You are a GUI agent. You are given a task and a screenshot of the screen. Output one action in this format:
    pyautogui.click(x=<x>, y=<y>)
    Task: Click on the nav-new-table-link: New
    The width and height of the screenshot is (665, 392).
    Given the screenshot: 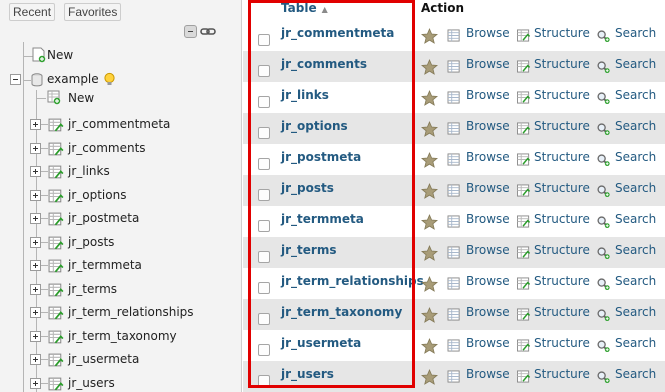 What is the action you would take?
    pyautogui.click(x=81, y=98)
    